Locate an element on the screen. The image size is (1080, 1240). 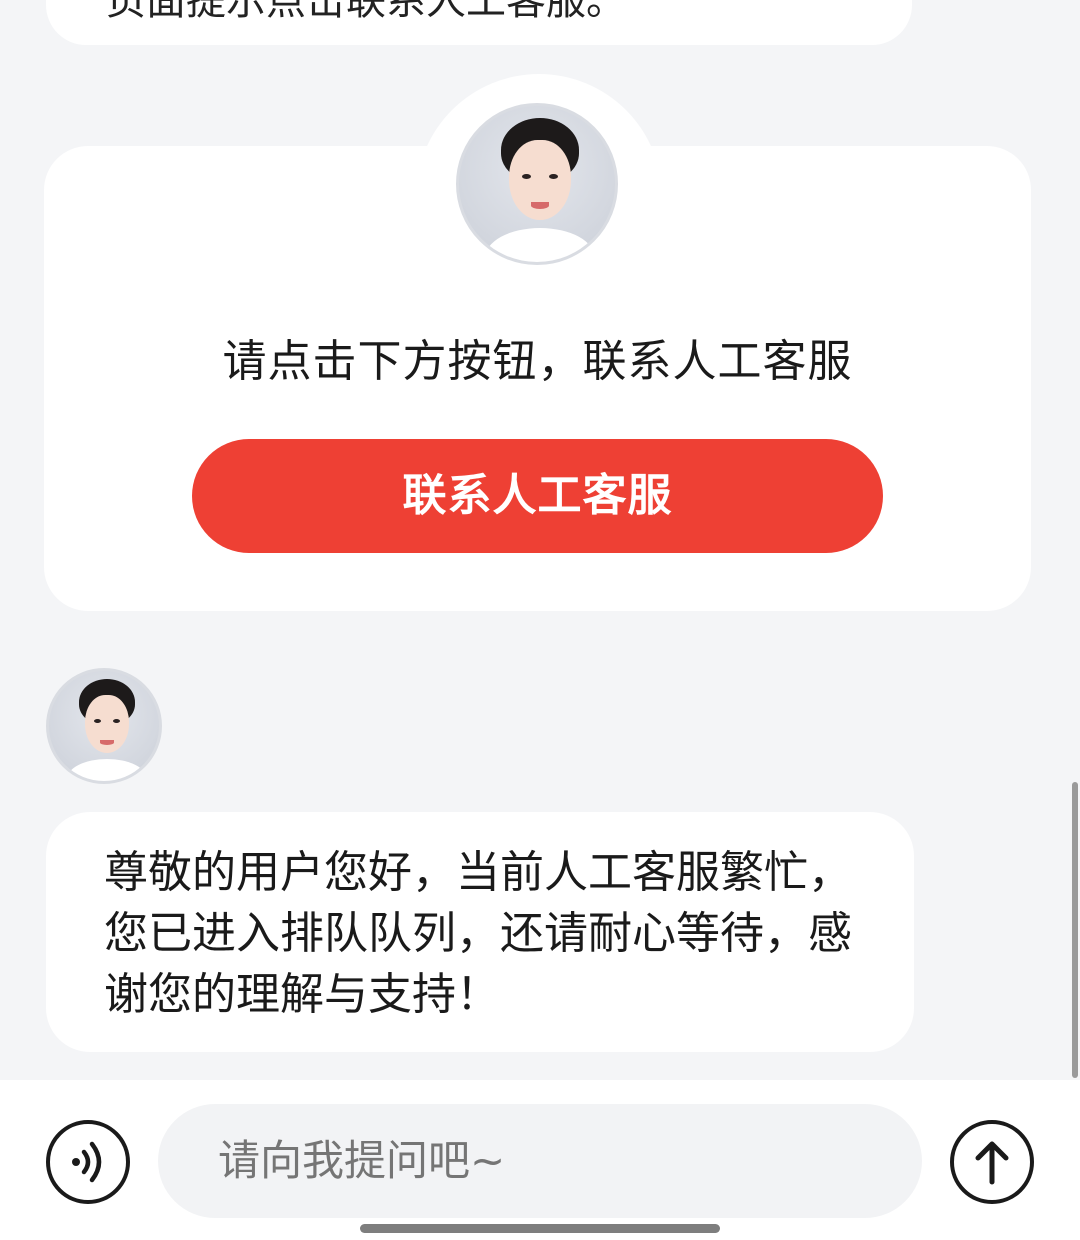
send-button is located at coordinates (992, 1162).